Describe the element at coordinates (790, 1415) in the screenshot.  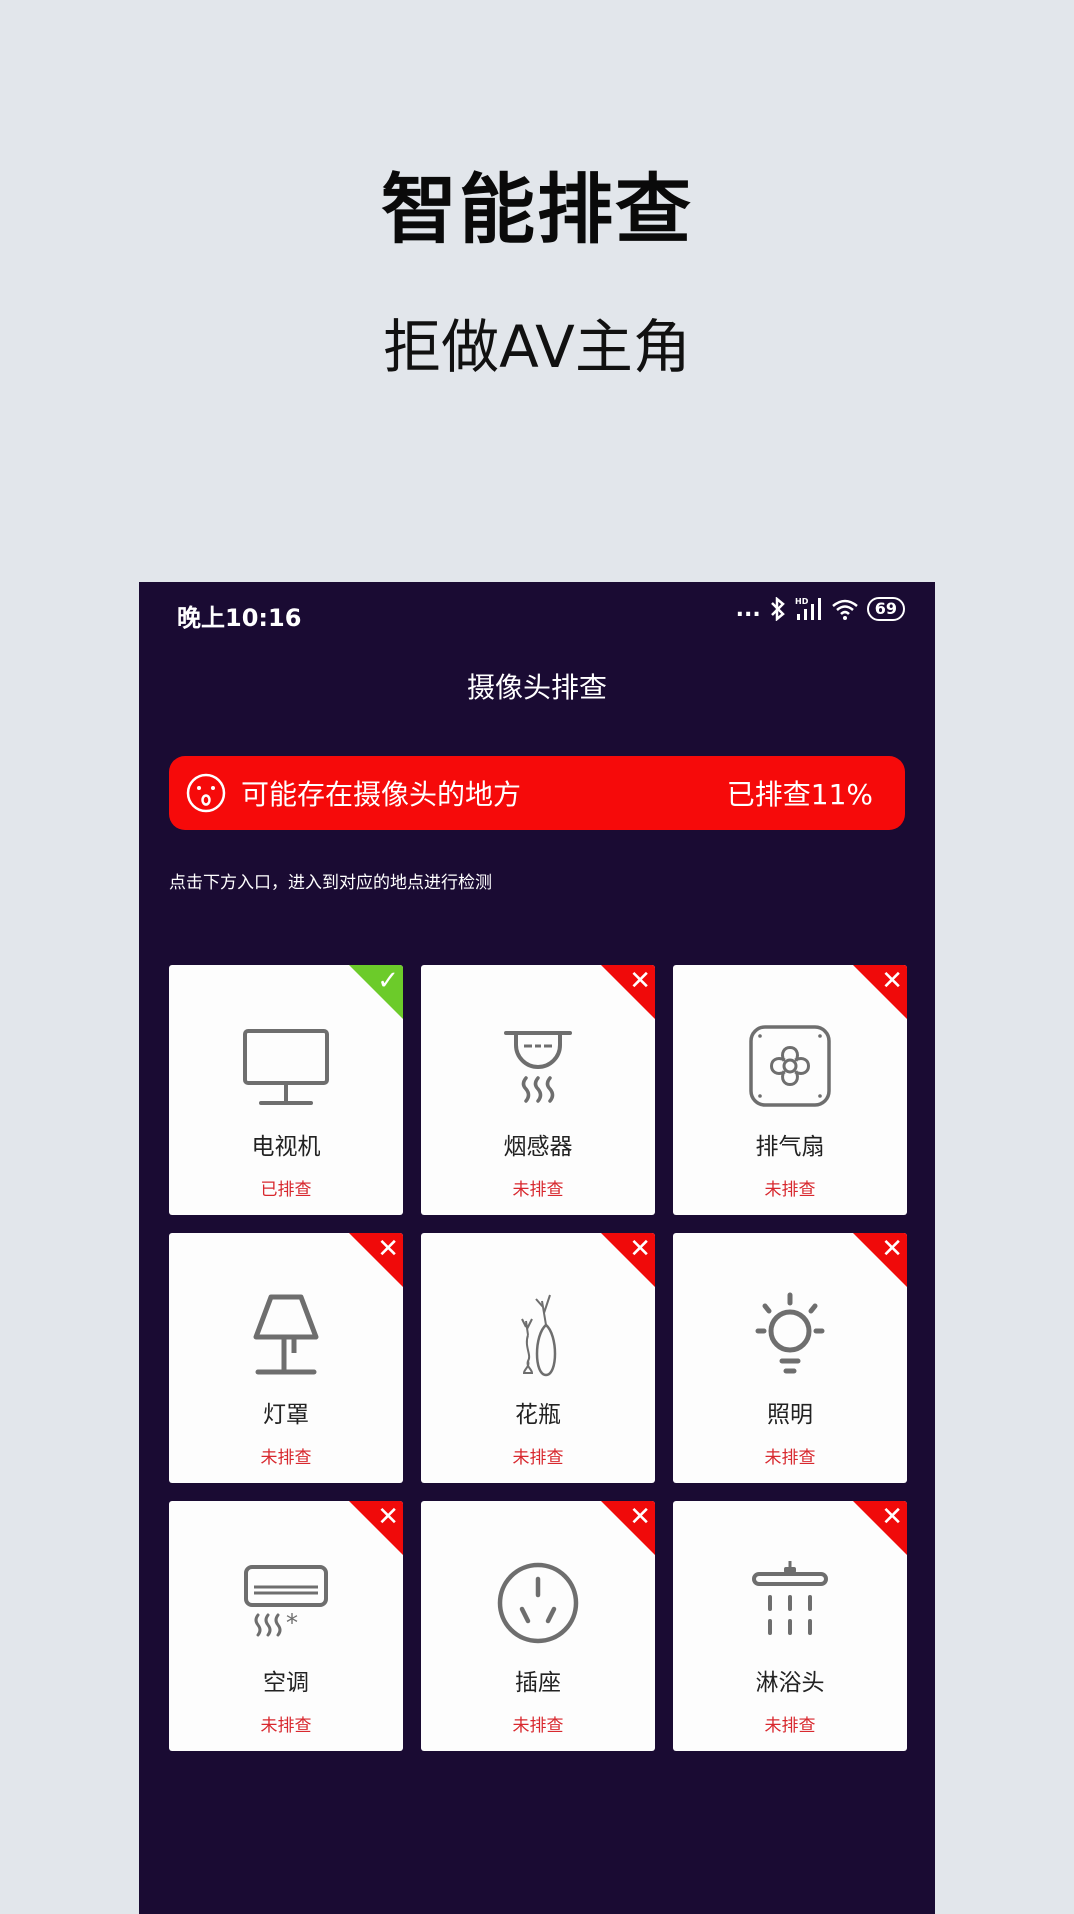
I see `location-name: 照明` at that location.